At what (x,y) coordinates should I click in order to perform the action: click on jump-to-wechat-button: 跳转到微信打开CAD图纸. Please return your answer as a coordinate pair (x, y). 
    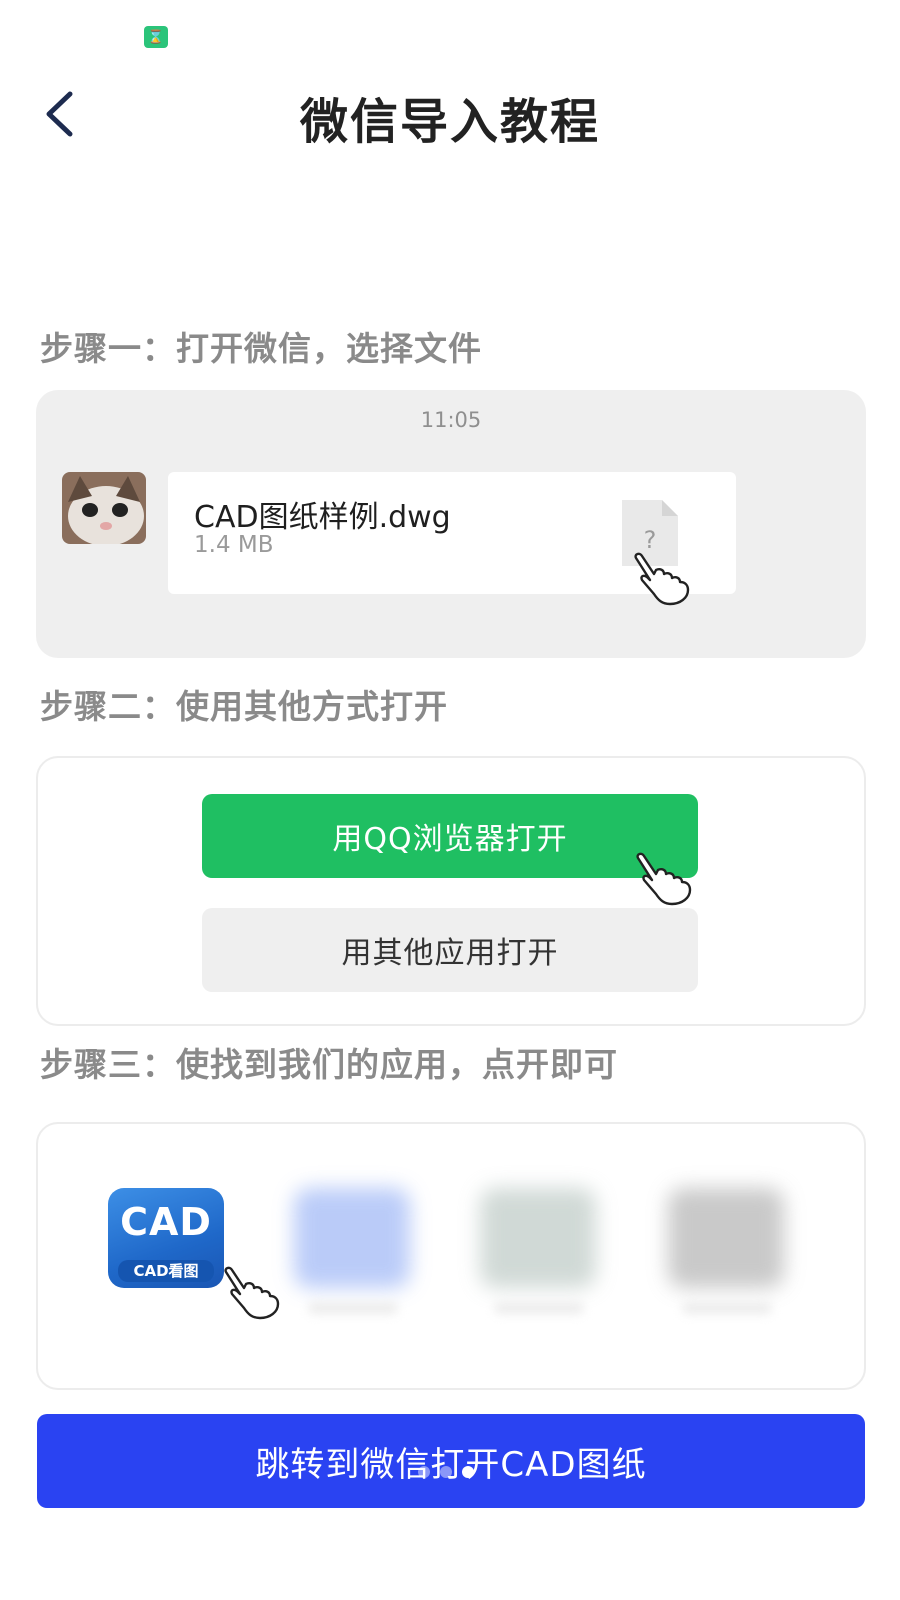
    Looking at the image, I should click on (451, 1461).